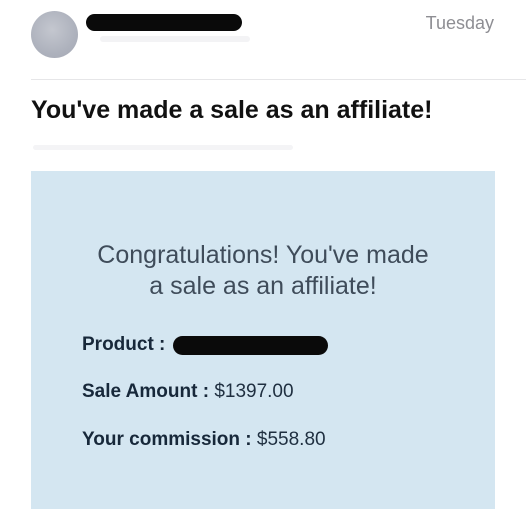 This screenshot has height=512, width=526. I want to click on sender-avatar, so click(54, 34).